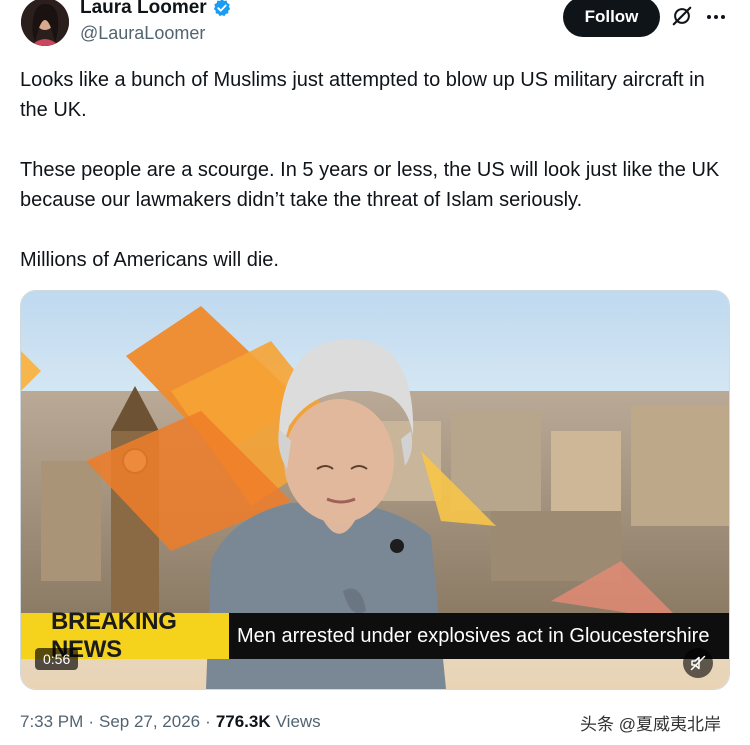  What do you see at coordinates (142, 33) in the screenshot?
I see `author-handle: @LauraLoomer` at bounding box center [142, 33].